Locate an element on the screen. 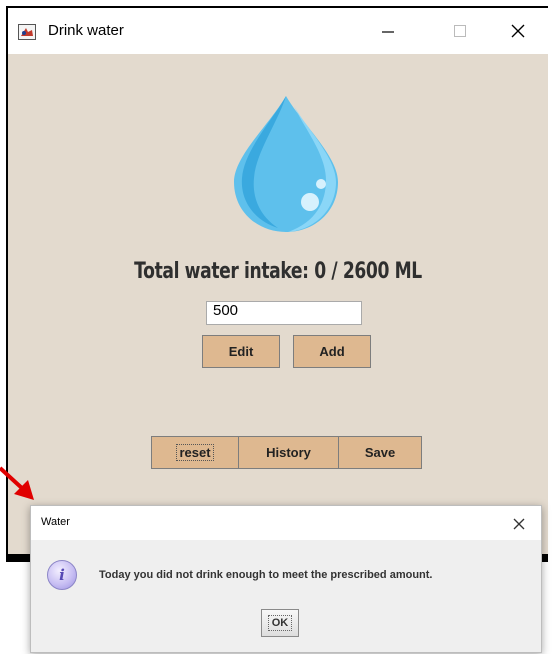  maximize-button is located at coordinates (460, 31).